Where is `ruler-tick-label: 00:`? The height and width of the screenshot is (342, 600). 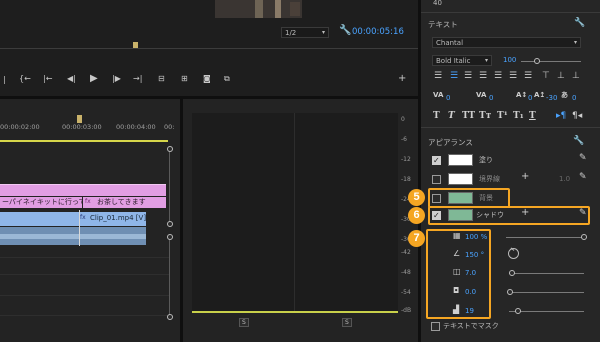 ruler-tick-label: 00: is located at coordinates (169, 127).